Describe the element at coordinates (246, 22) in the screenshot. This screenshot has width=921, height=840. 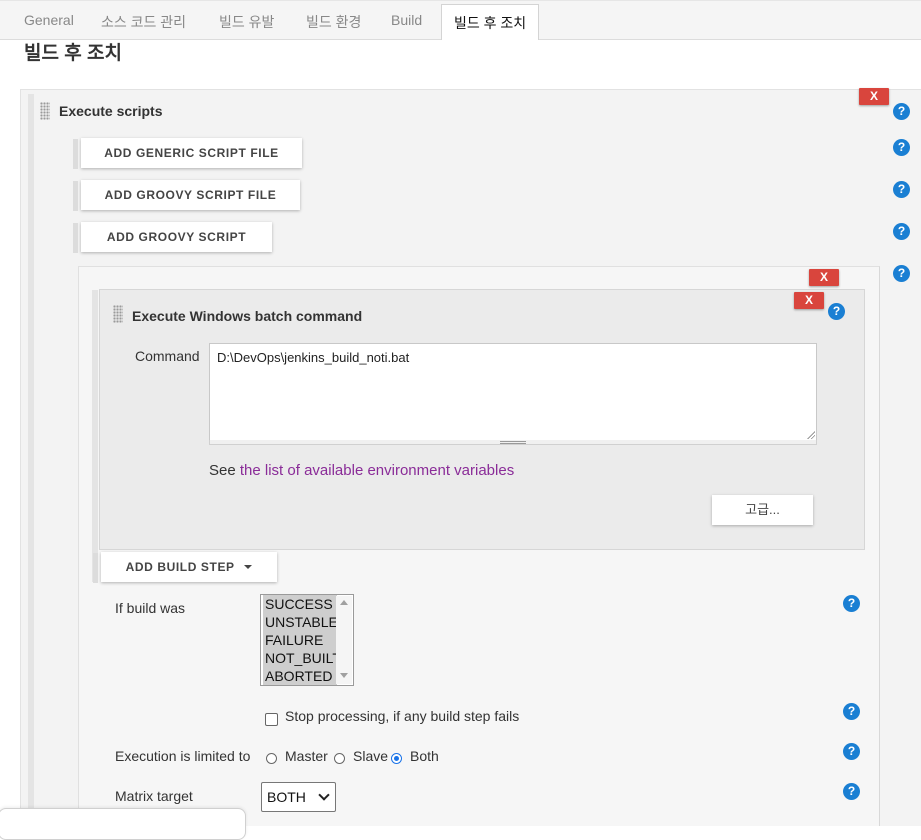
I see `tab-build-triggers: 빌드 유발` at that location.